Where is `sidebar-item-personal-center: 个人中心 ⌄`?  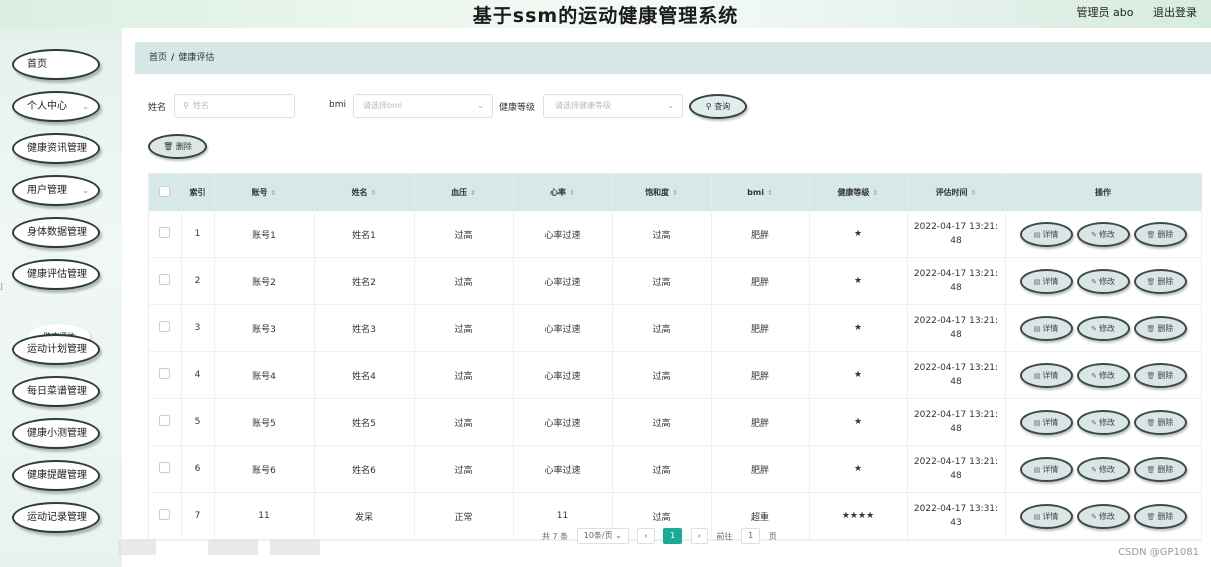 sidebar-item-personal-center: 个人中心 ⌄ is located at coordinates (56, 106).